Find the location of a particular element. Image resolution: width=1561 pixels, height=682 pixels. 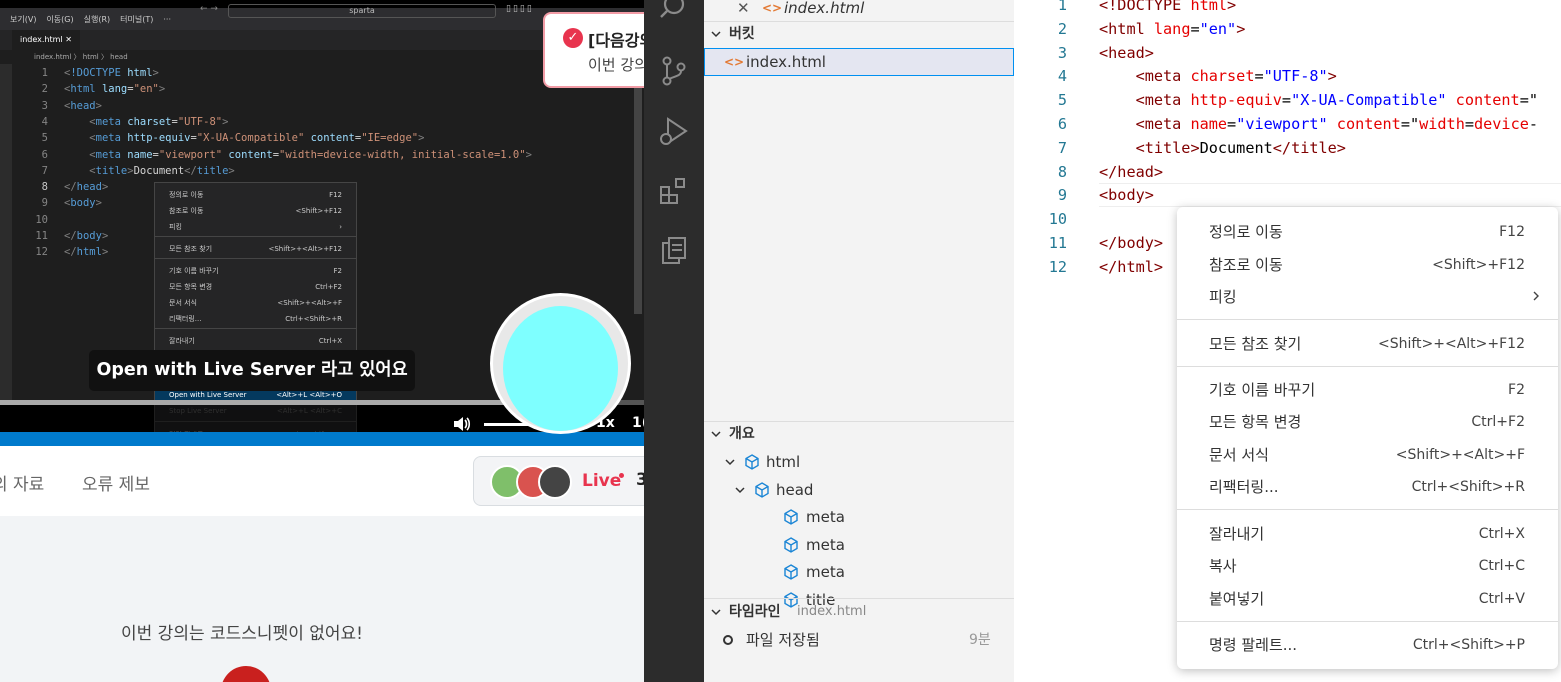

video-menu-label: 잘라내기 is located at coordinates (182, 341).